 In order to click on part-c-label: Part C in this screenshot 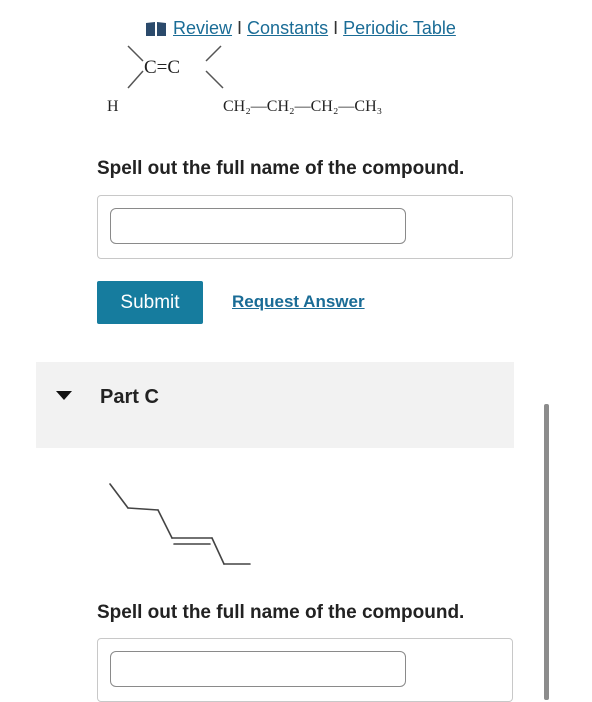, I will do `click(129, 397)`.